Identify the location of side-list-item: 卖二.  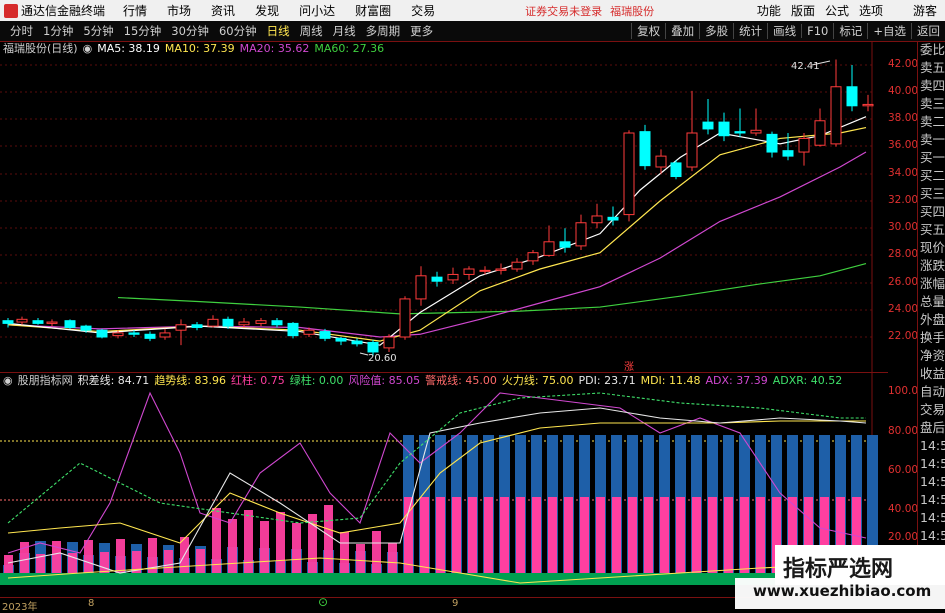
(931, 122).